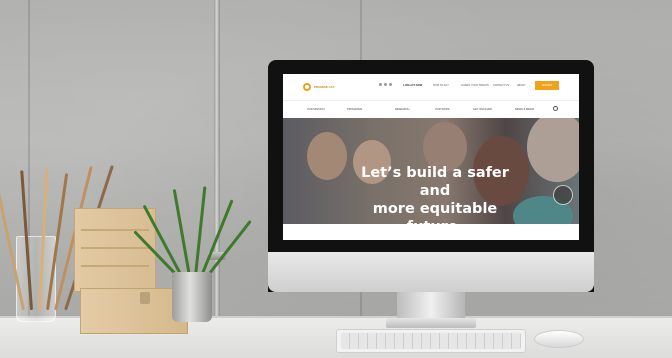 This screenshot has width=672, height=358. What do you see at coordinates (315, 109) in the screenshot?
I see `nav-item-mission: OUR MISSION` at bounding box center [315, 109].